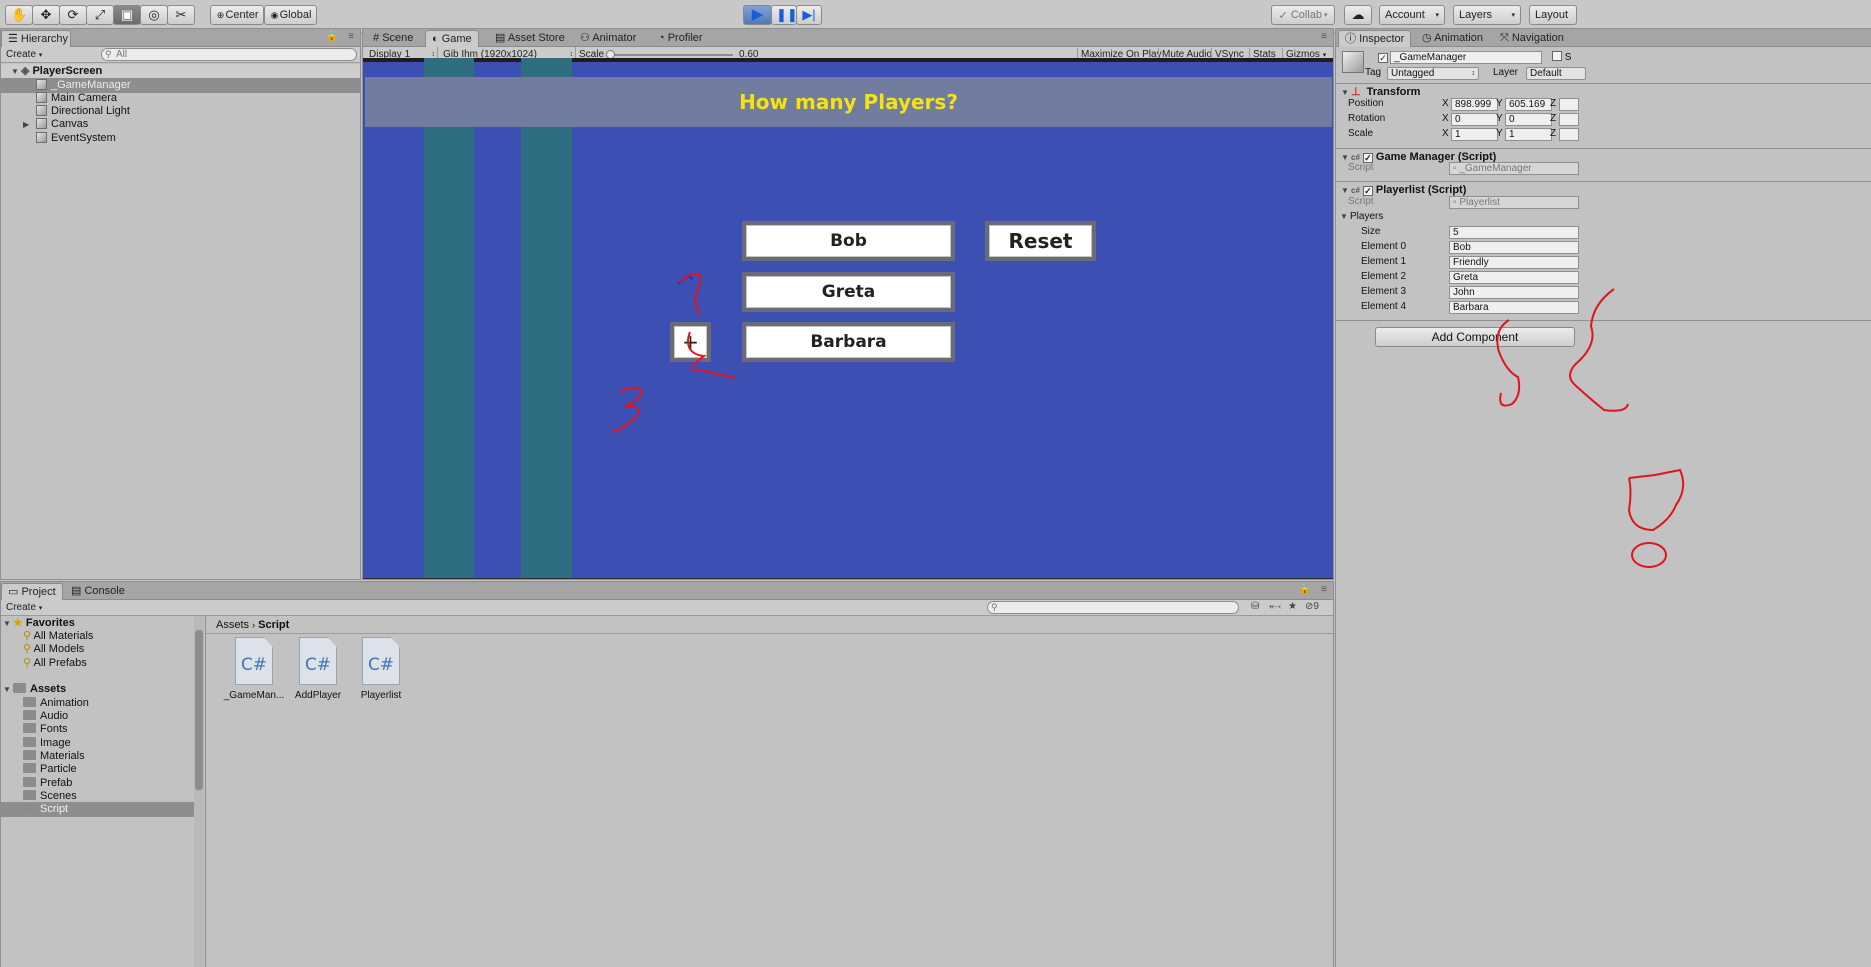  I want to click on add-component-button: Add Component, so click(1475, 337).